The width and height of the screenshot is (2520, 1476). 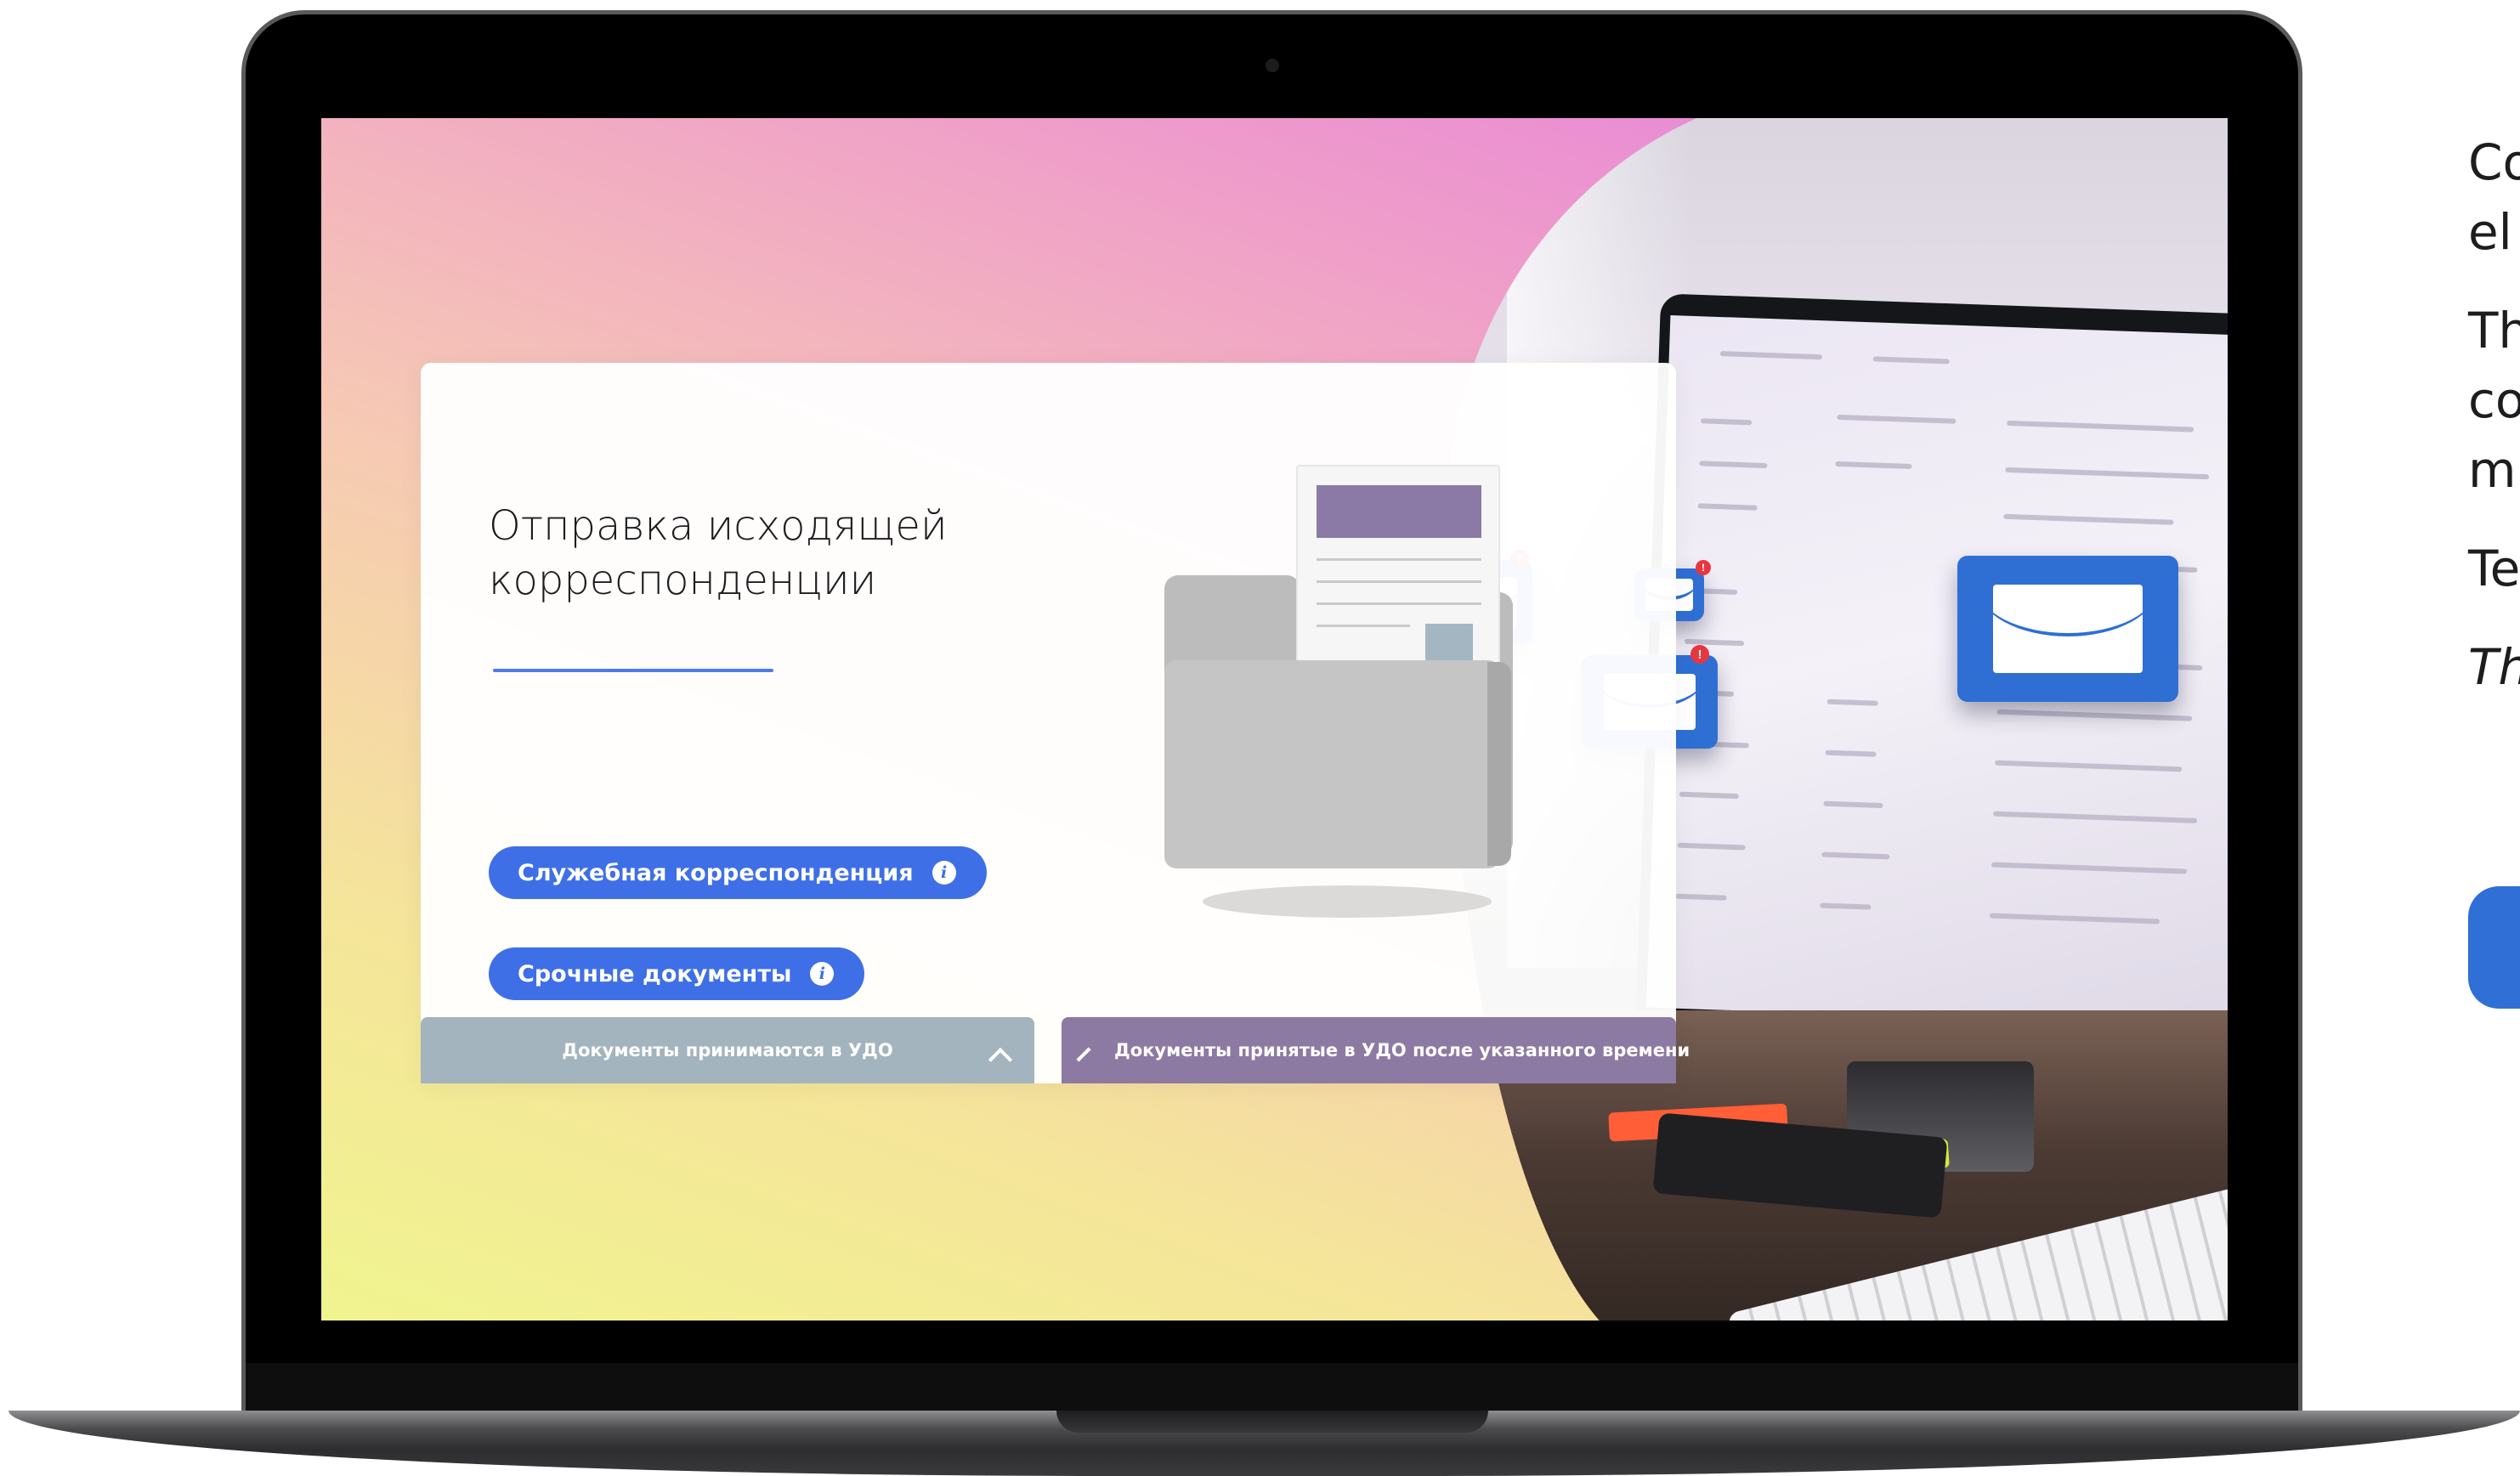 I want to click on side-text-line: Co, so click(x=2494, y=162).